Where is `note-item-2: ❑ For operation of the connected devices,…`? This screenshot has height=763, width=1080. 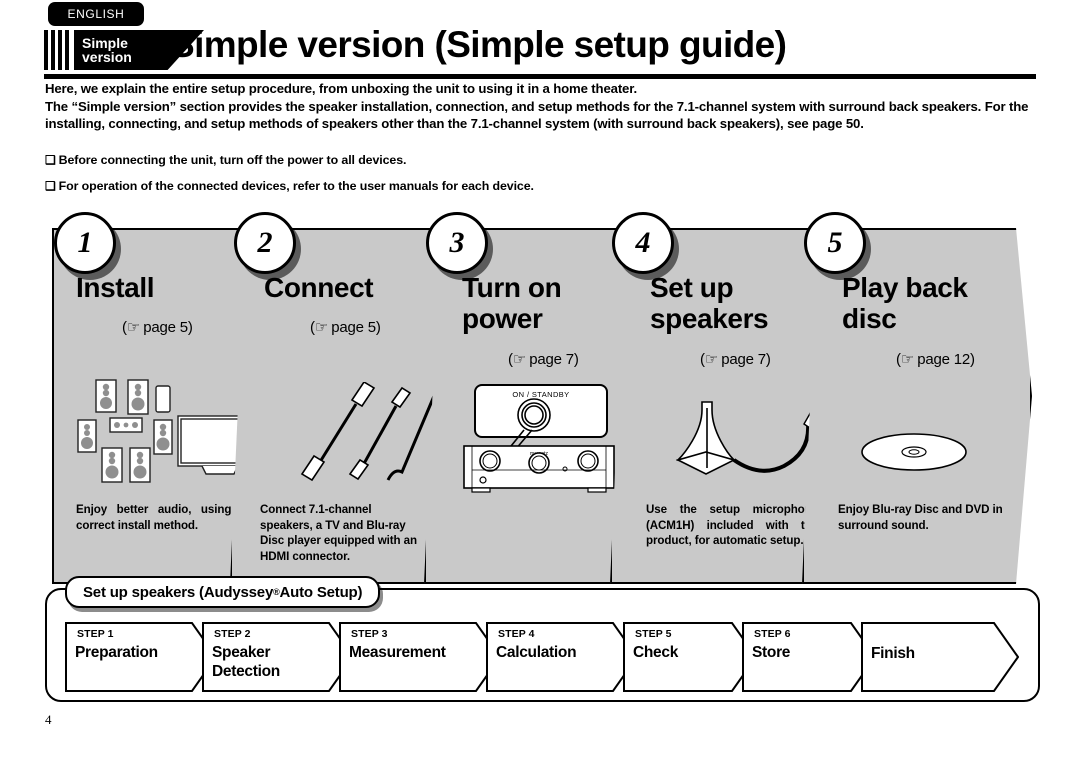 note-item-2: ❑ For operation of the connected devices,… is located at coordinates (289, 186).